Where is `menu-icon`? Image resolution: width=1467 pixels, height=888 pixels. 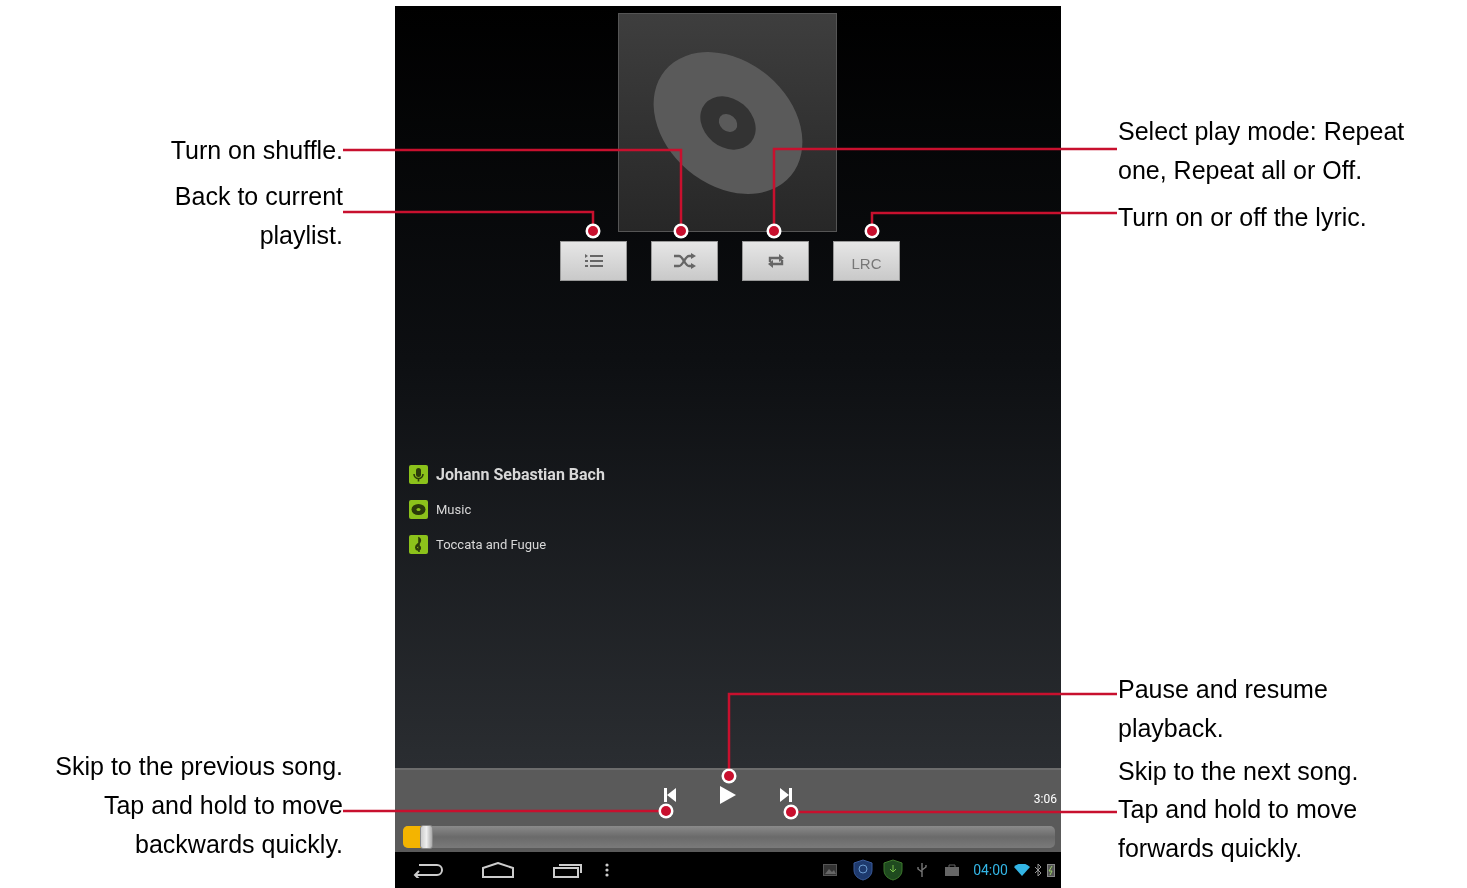 menu-icon is located at coordinates (607, 870).